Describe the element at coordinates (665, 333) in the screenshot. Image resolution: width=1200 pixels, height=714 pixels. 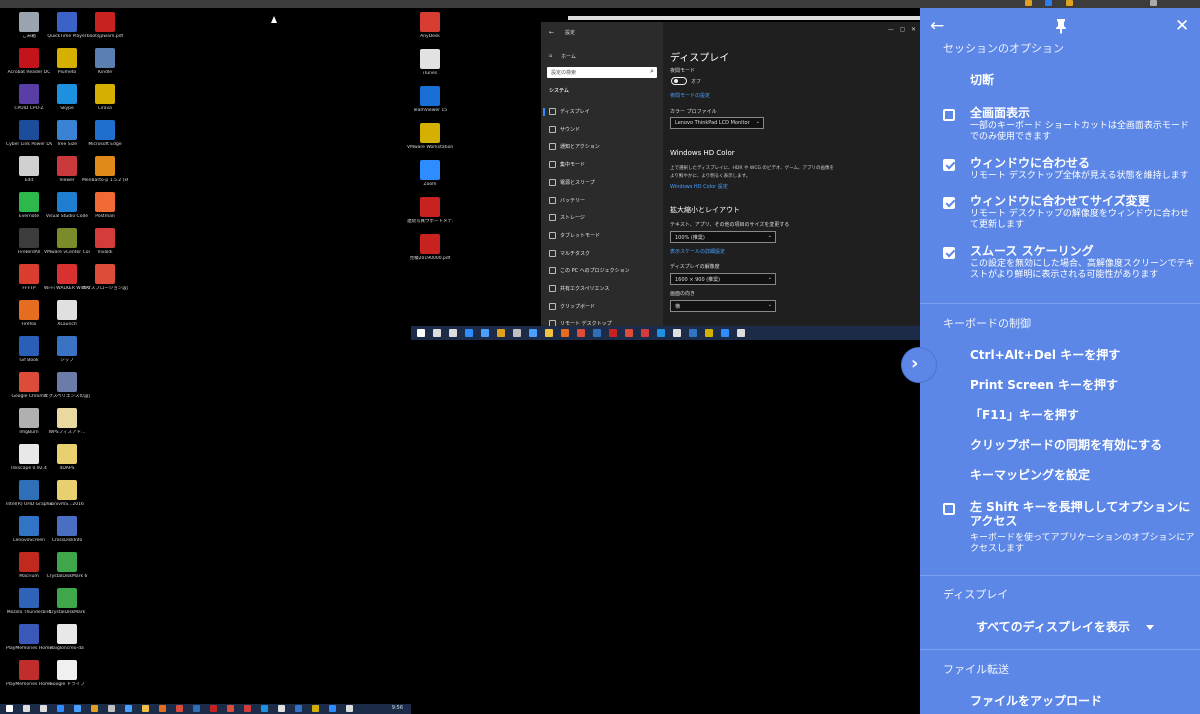
I see `secondary-taskbar` at that location.